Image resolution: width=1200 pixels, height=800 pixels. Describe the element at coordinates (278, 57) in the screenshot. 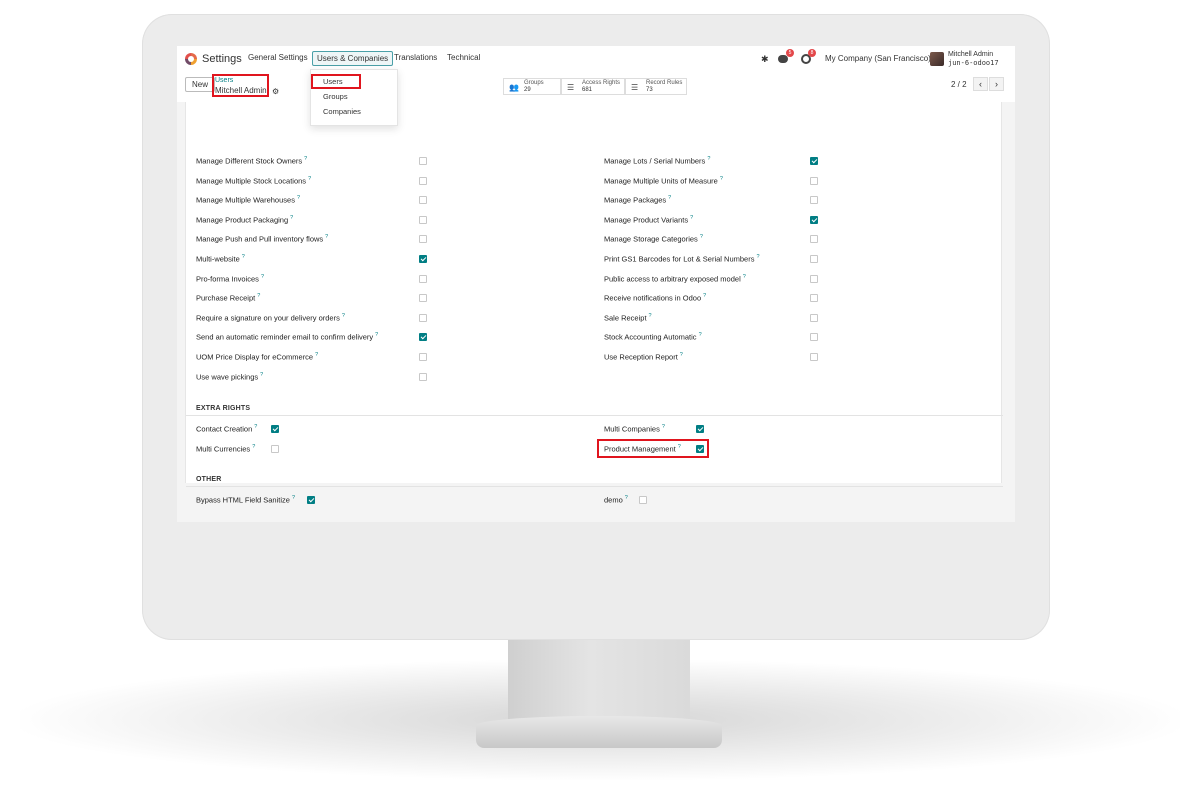

I see `menu-general-settings: General Settings` at that location.